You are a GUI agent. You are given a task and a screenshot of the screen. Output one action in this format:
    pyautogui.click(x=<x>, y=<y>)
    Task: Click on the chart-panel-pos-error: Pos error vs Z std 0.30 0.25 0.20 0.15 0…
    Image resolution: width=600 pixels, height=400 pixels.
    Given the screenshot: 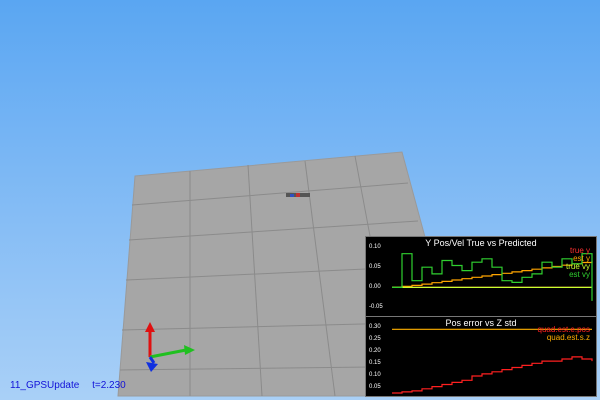 What is the action you would take?
    pyautogui.click(x=481, y=356)
    